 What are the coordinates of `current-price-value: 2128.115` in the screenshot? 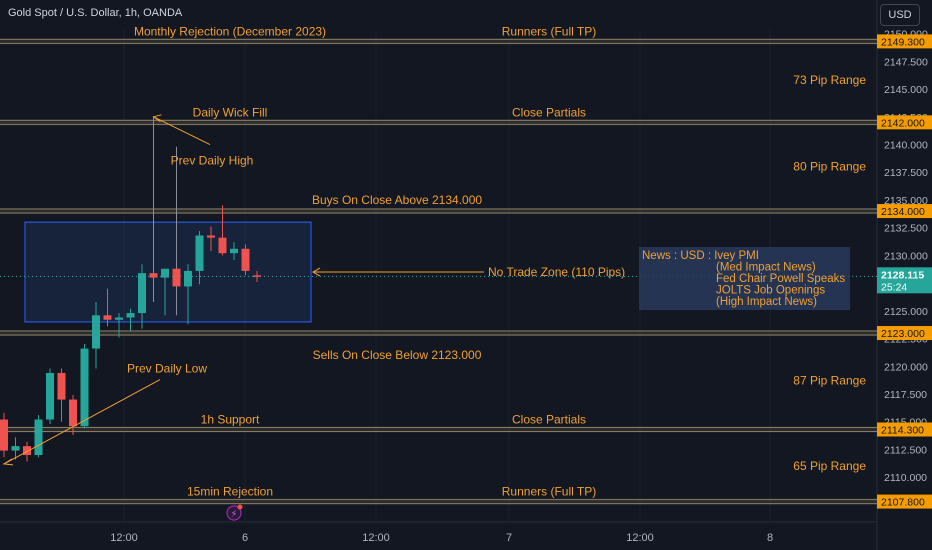 It's located at (902, 275).